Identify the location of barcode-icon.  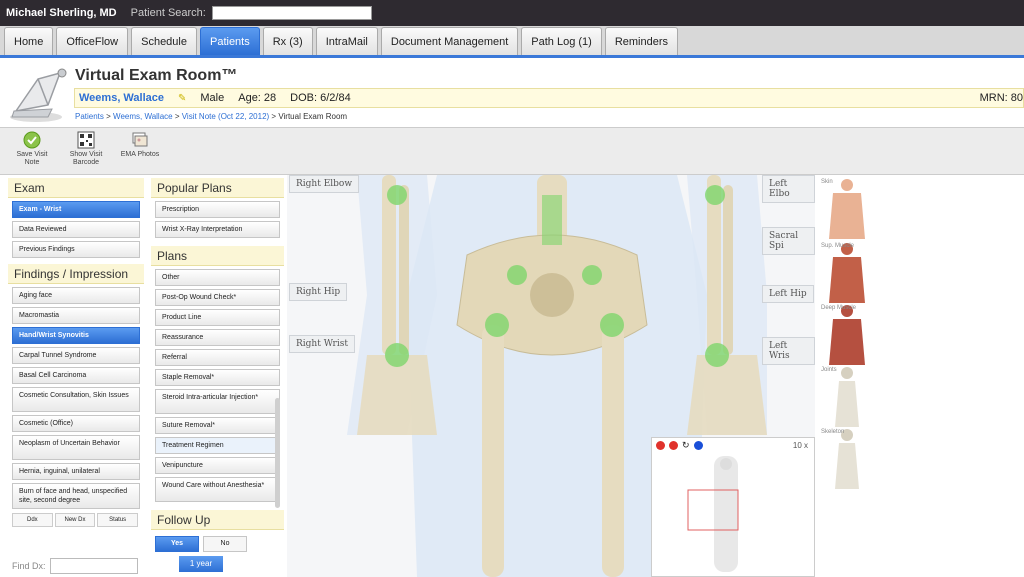
(86, 140).